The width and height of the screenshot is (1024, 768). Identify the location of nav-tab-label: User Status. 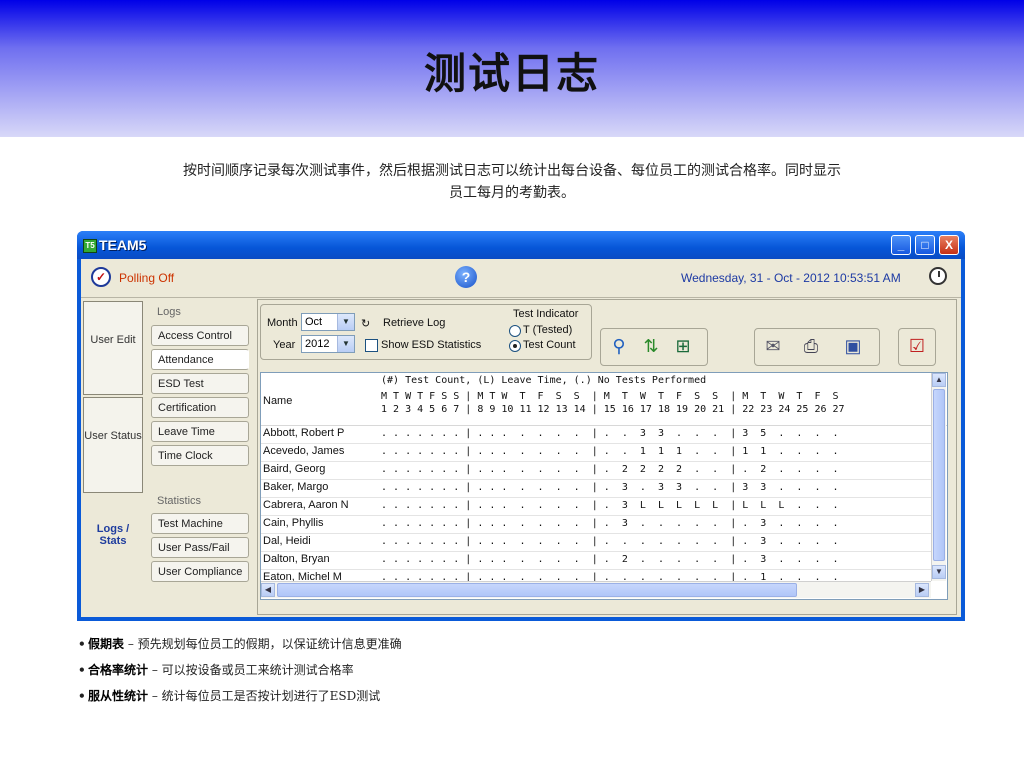
(113, 436).